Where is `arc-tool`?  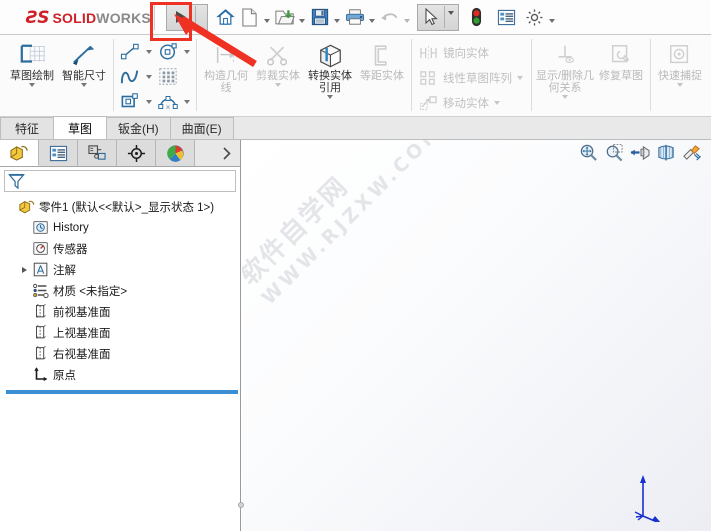
arc-tool is located at coordinates (168, 101).